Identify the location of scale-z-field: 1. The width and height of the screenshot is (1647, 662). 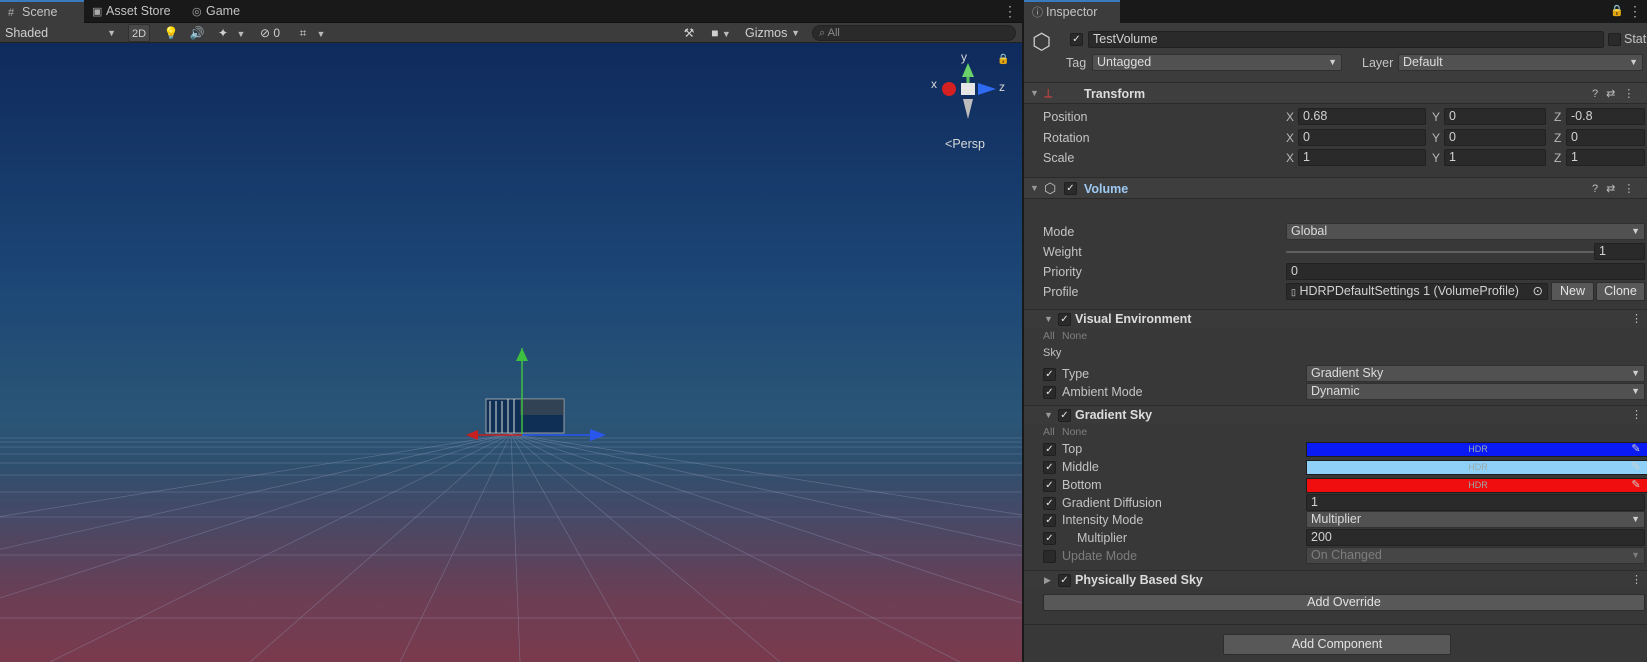
(1605, 157).